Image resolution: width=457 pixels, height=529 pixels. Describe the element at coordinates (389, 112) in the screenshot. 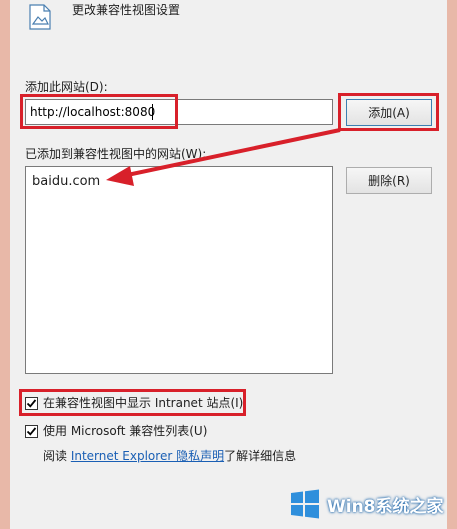

I see `add-button: 添加(A)` at that location.